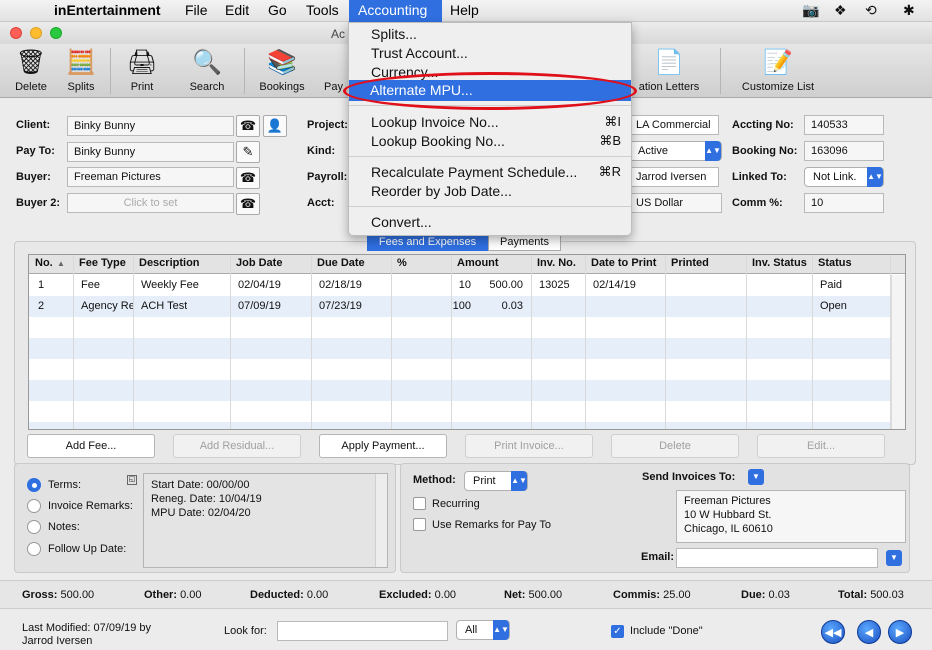 The image size is (932, 650). Describe the element at coordinates (381, 520) in the screenshot. I see `terms-scrollbar` at that location.